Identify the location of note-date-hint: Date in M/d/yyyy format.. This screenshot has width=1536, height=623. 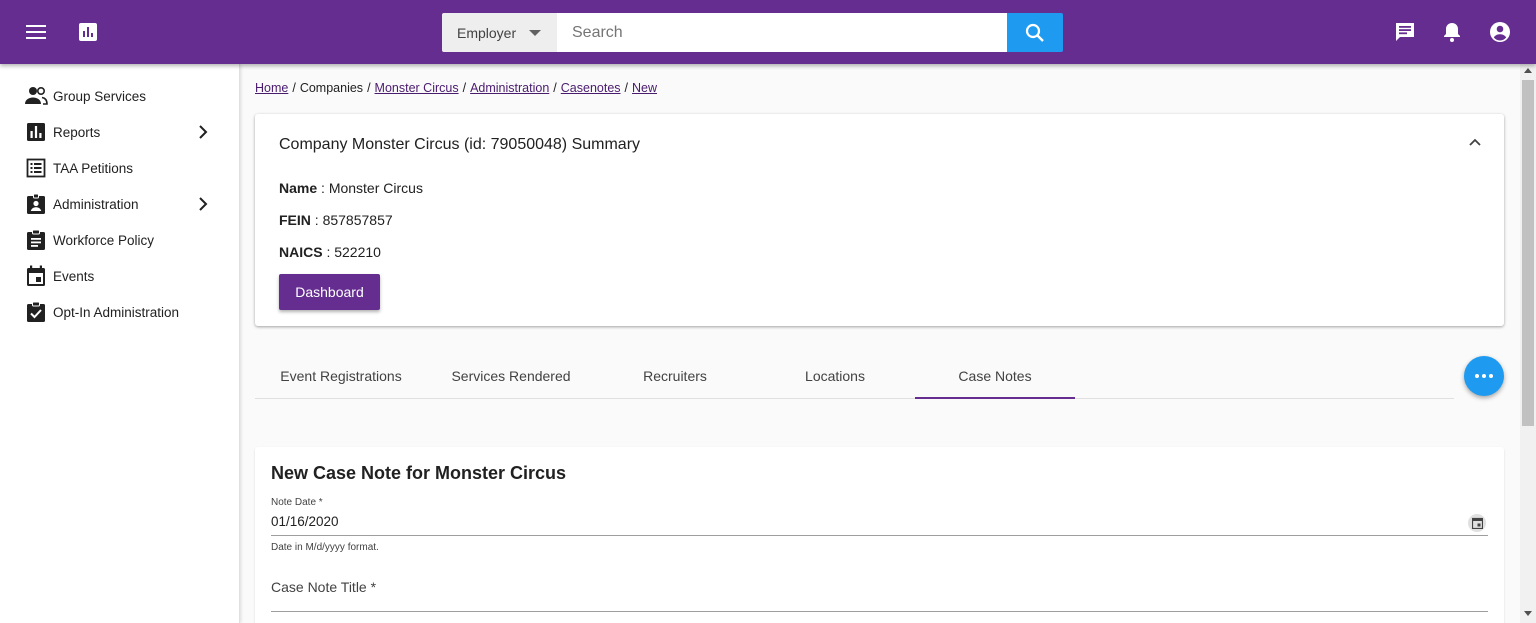
(325, 547).